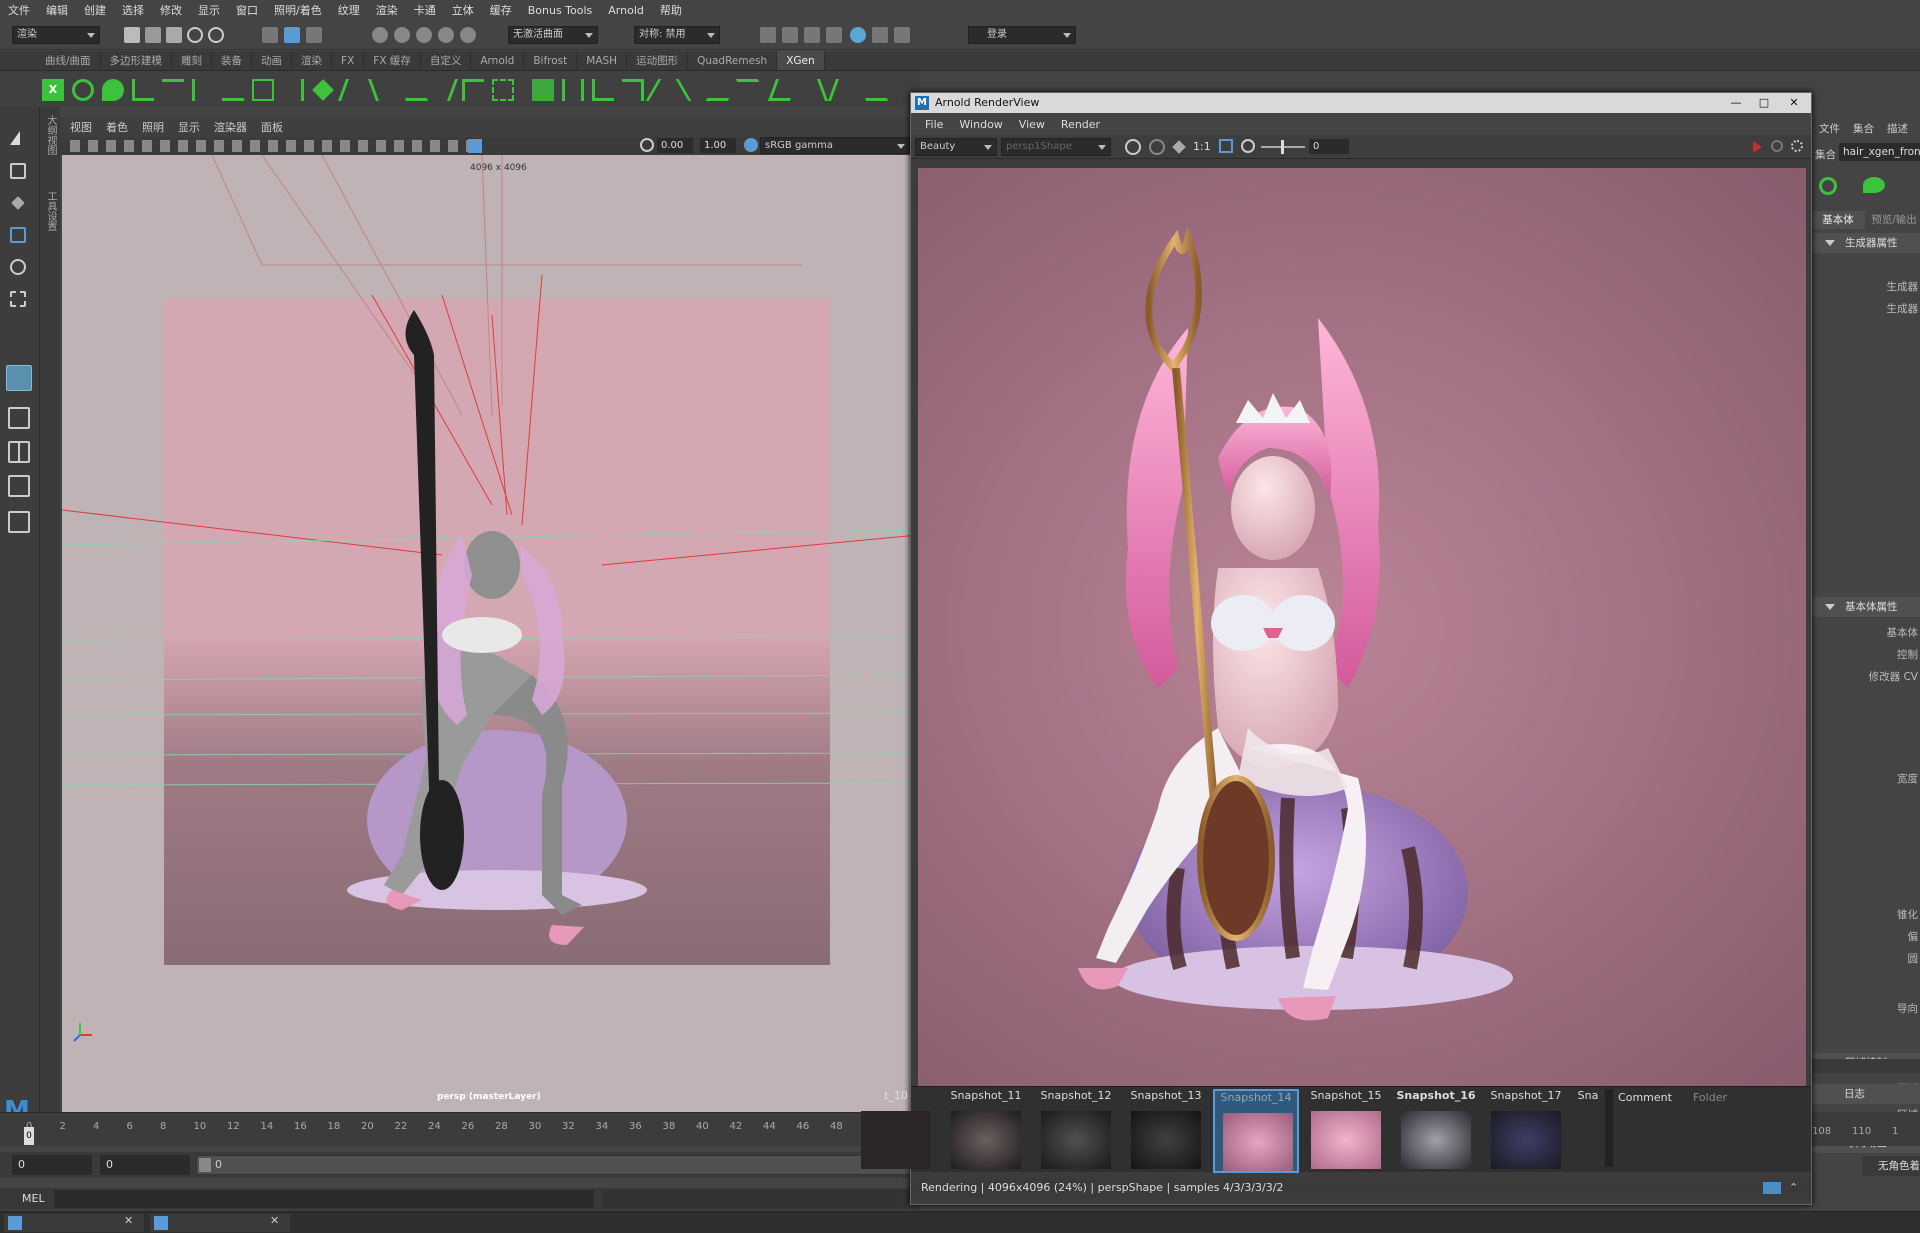 This screenshot has width=1920, height=1233. What do you see at coordinates (348, 60) in the screenshot?
I see `shelf-tab-fx: FX` at bounding box center [348, 60].